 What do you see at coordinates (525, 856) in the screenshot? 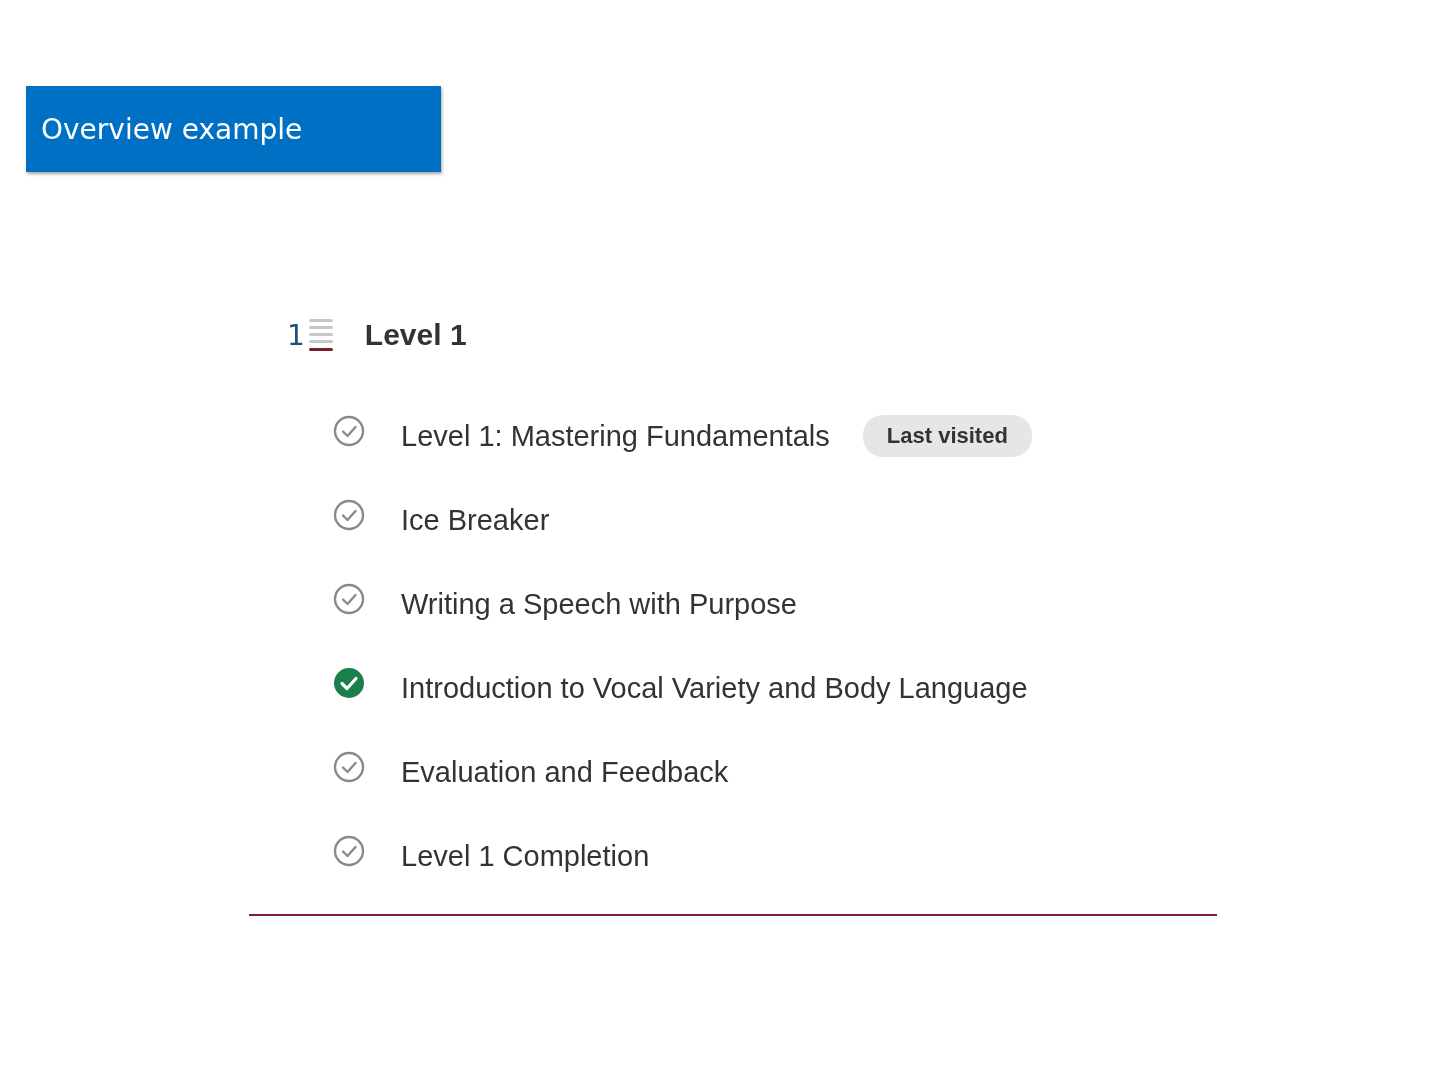
I see `lesson-link: Level 1 Completion` at bounding box center [525, 856].